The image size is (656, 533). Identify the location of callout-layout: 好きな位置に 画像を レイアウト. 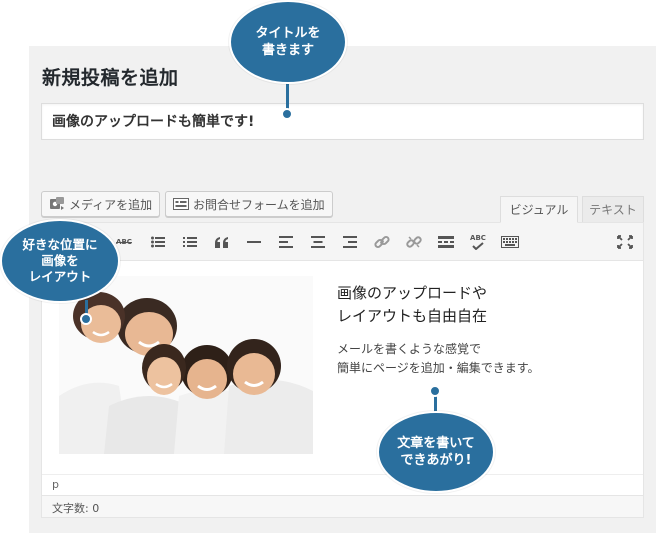
(60, 261).